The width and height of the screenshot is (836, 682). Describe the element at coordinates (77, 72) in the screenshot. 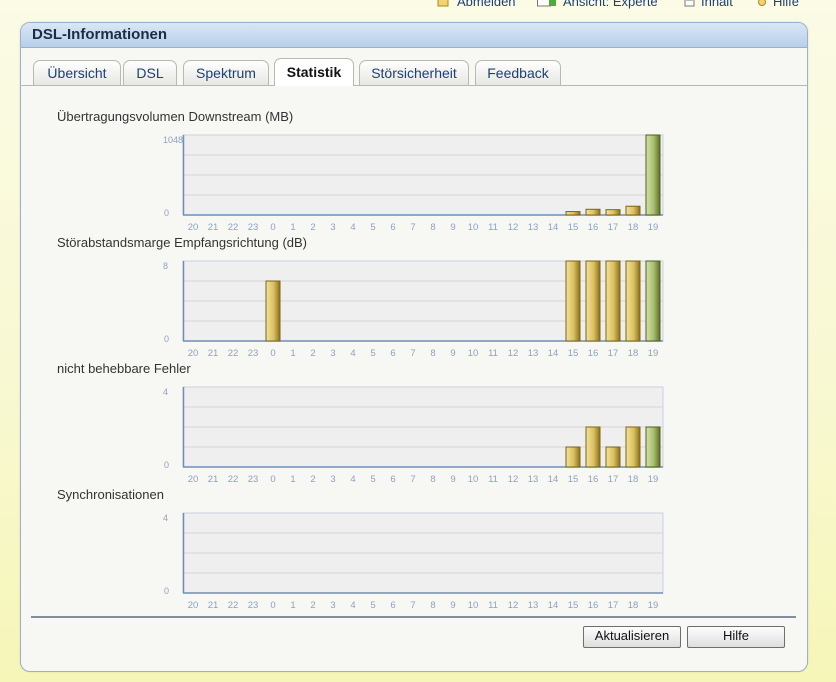

I see `tab-overview: Übersicht` at that location.